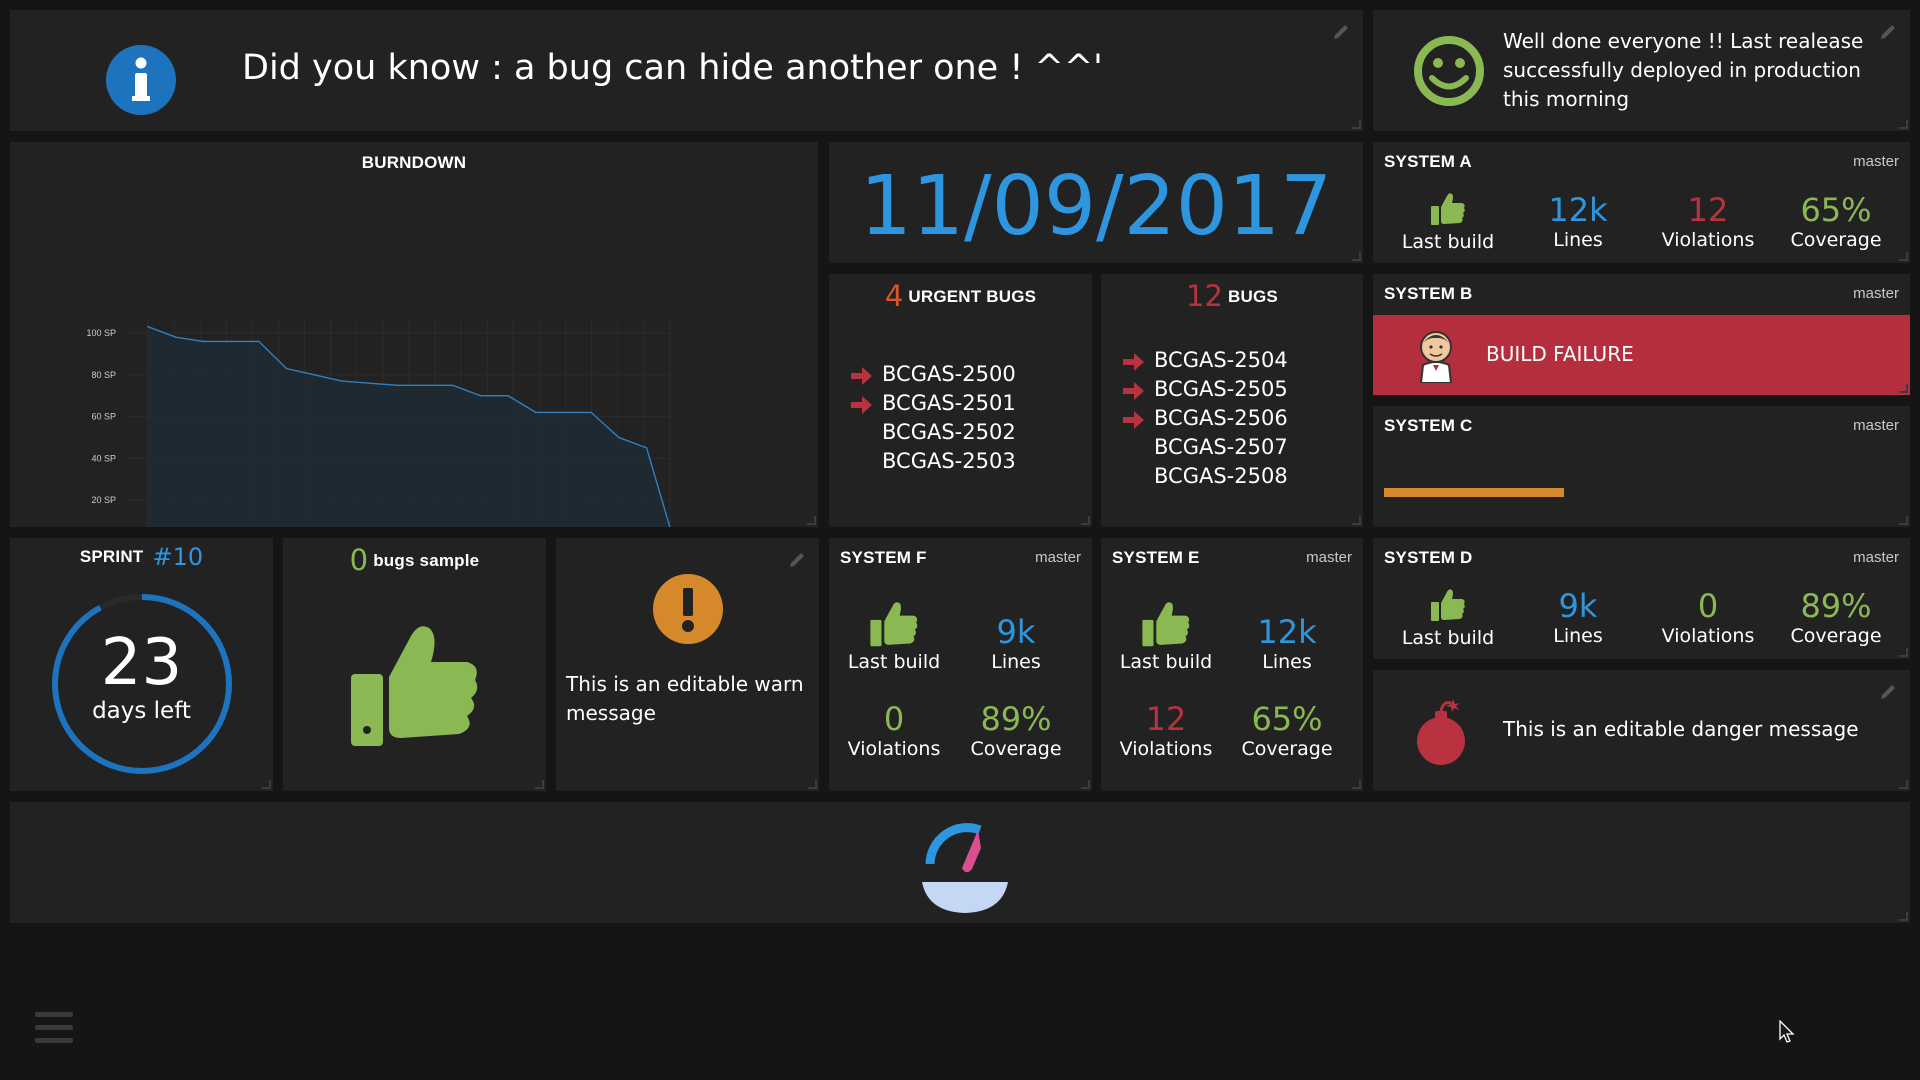 This screenshot has height=1080, width=1920. What do you see at coordinates (359, 560) in the screenshot?
I see `bugs-sample-count: 0` at bounding box center [359, 560].